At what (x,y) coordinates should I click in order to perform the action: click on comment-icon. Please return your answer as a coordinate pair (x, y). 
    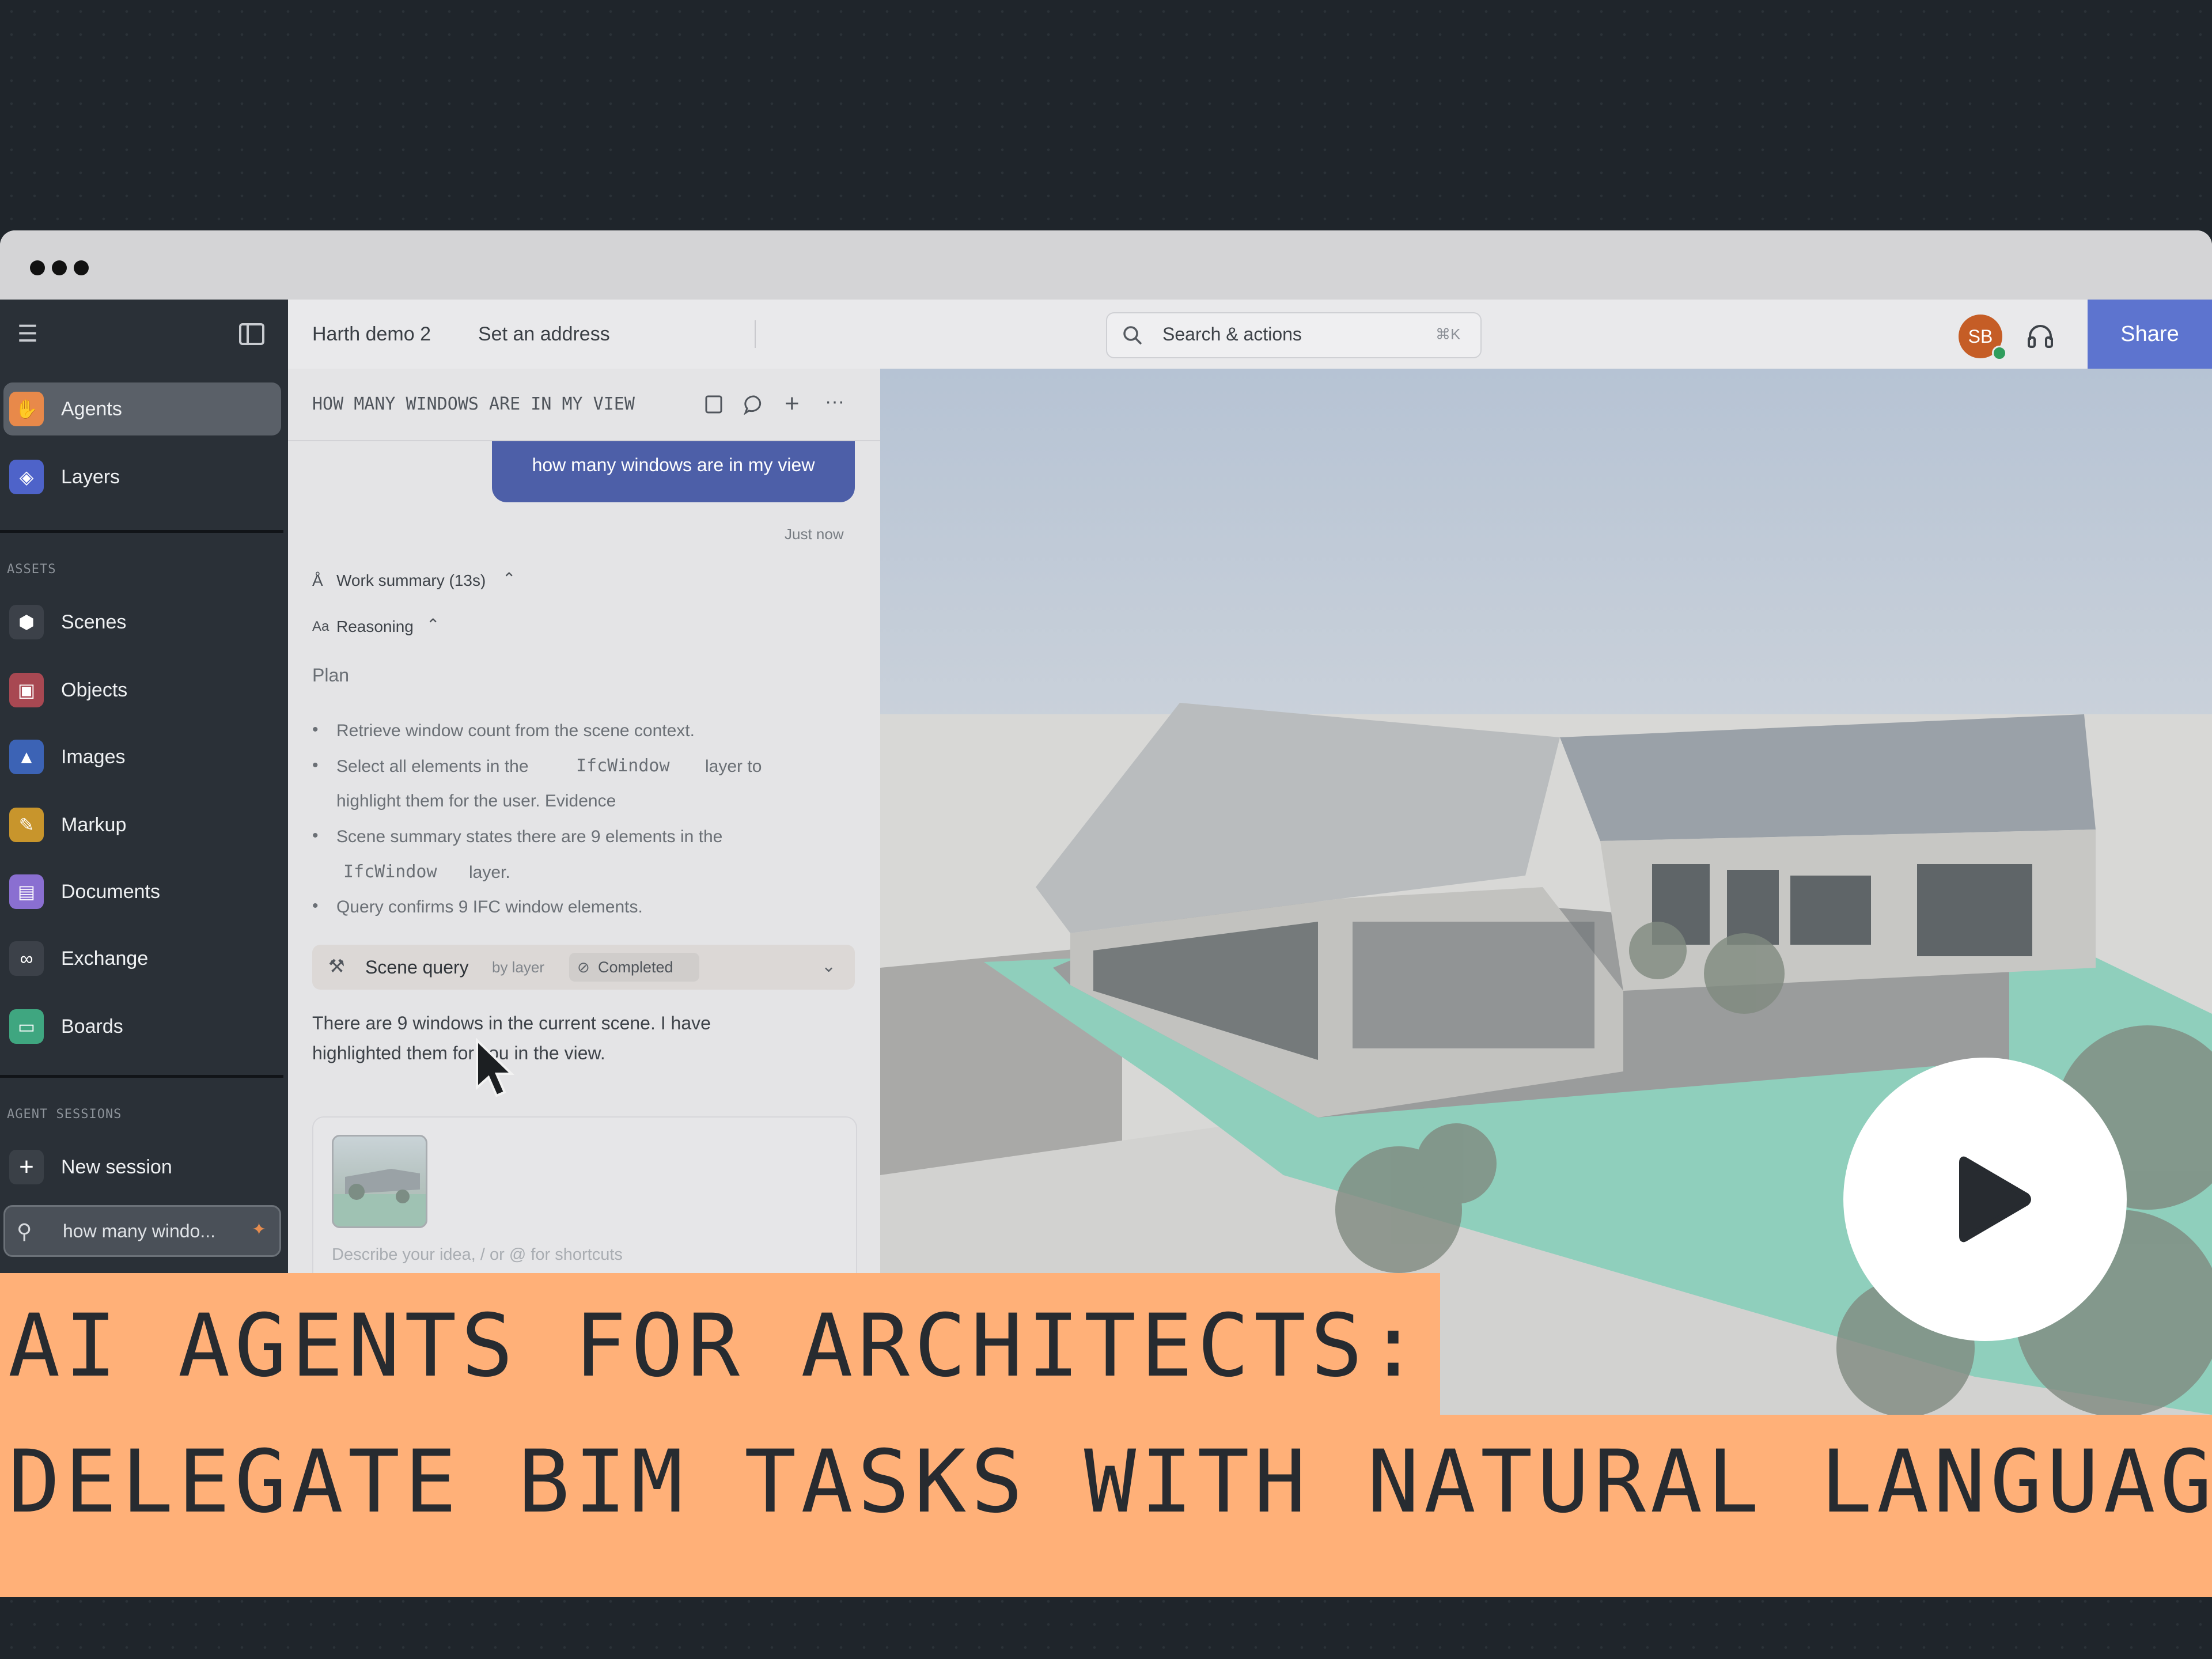
    Looking at the image, I should click on (754, 404).